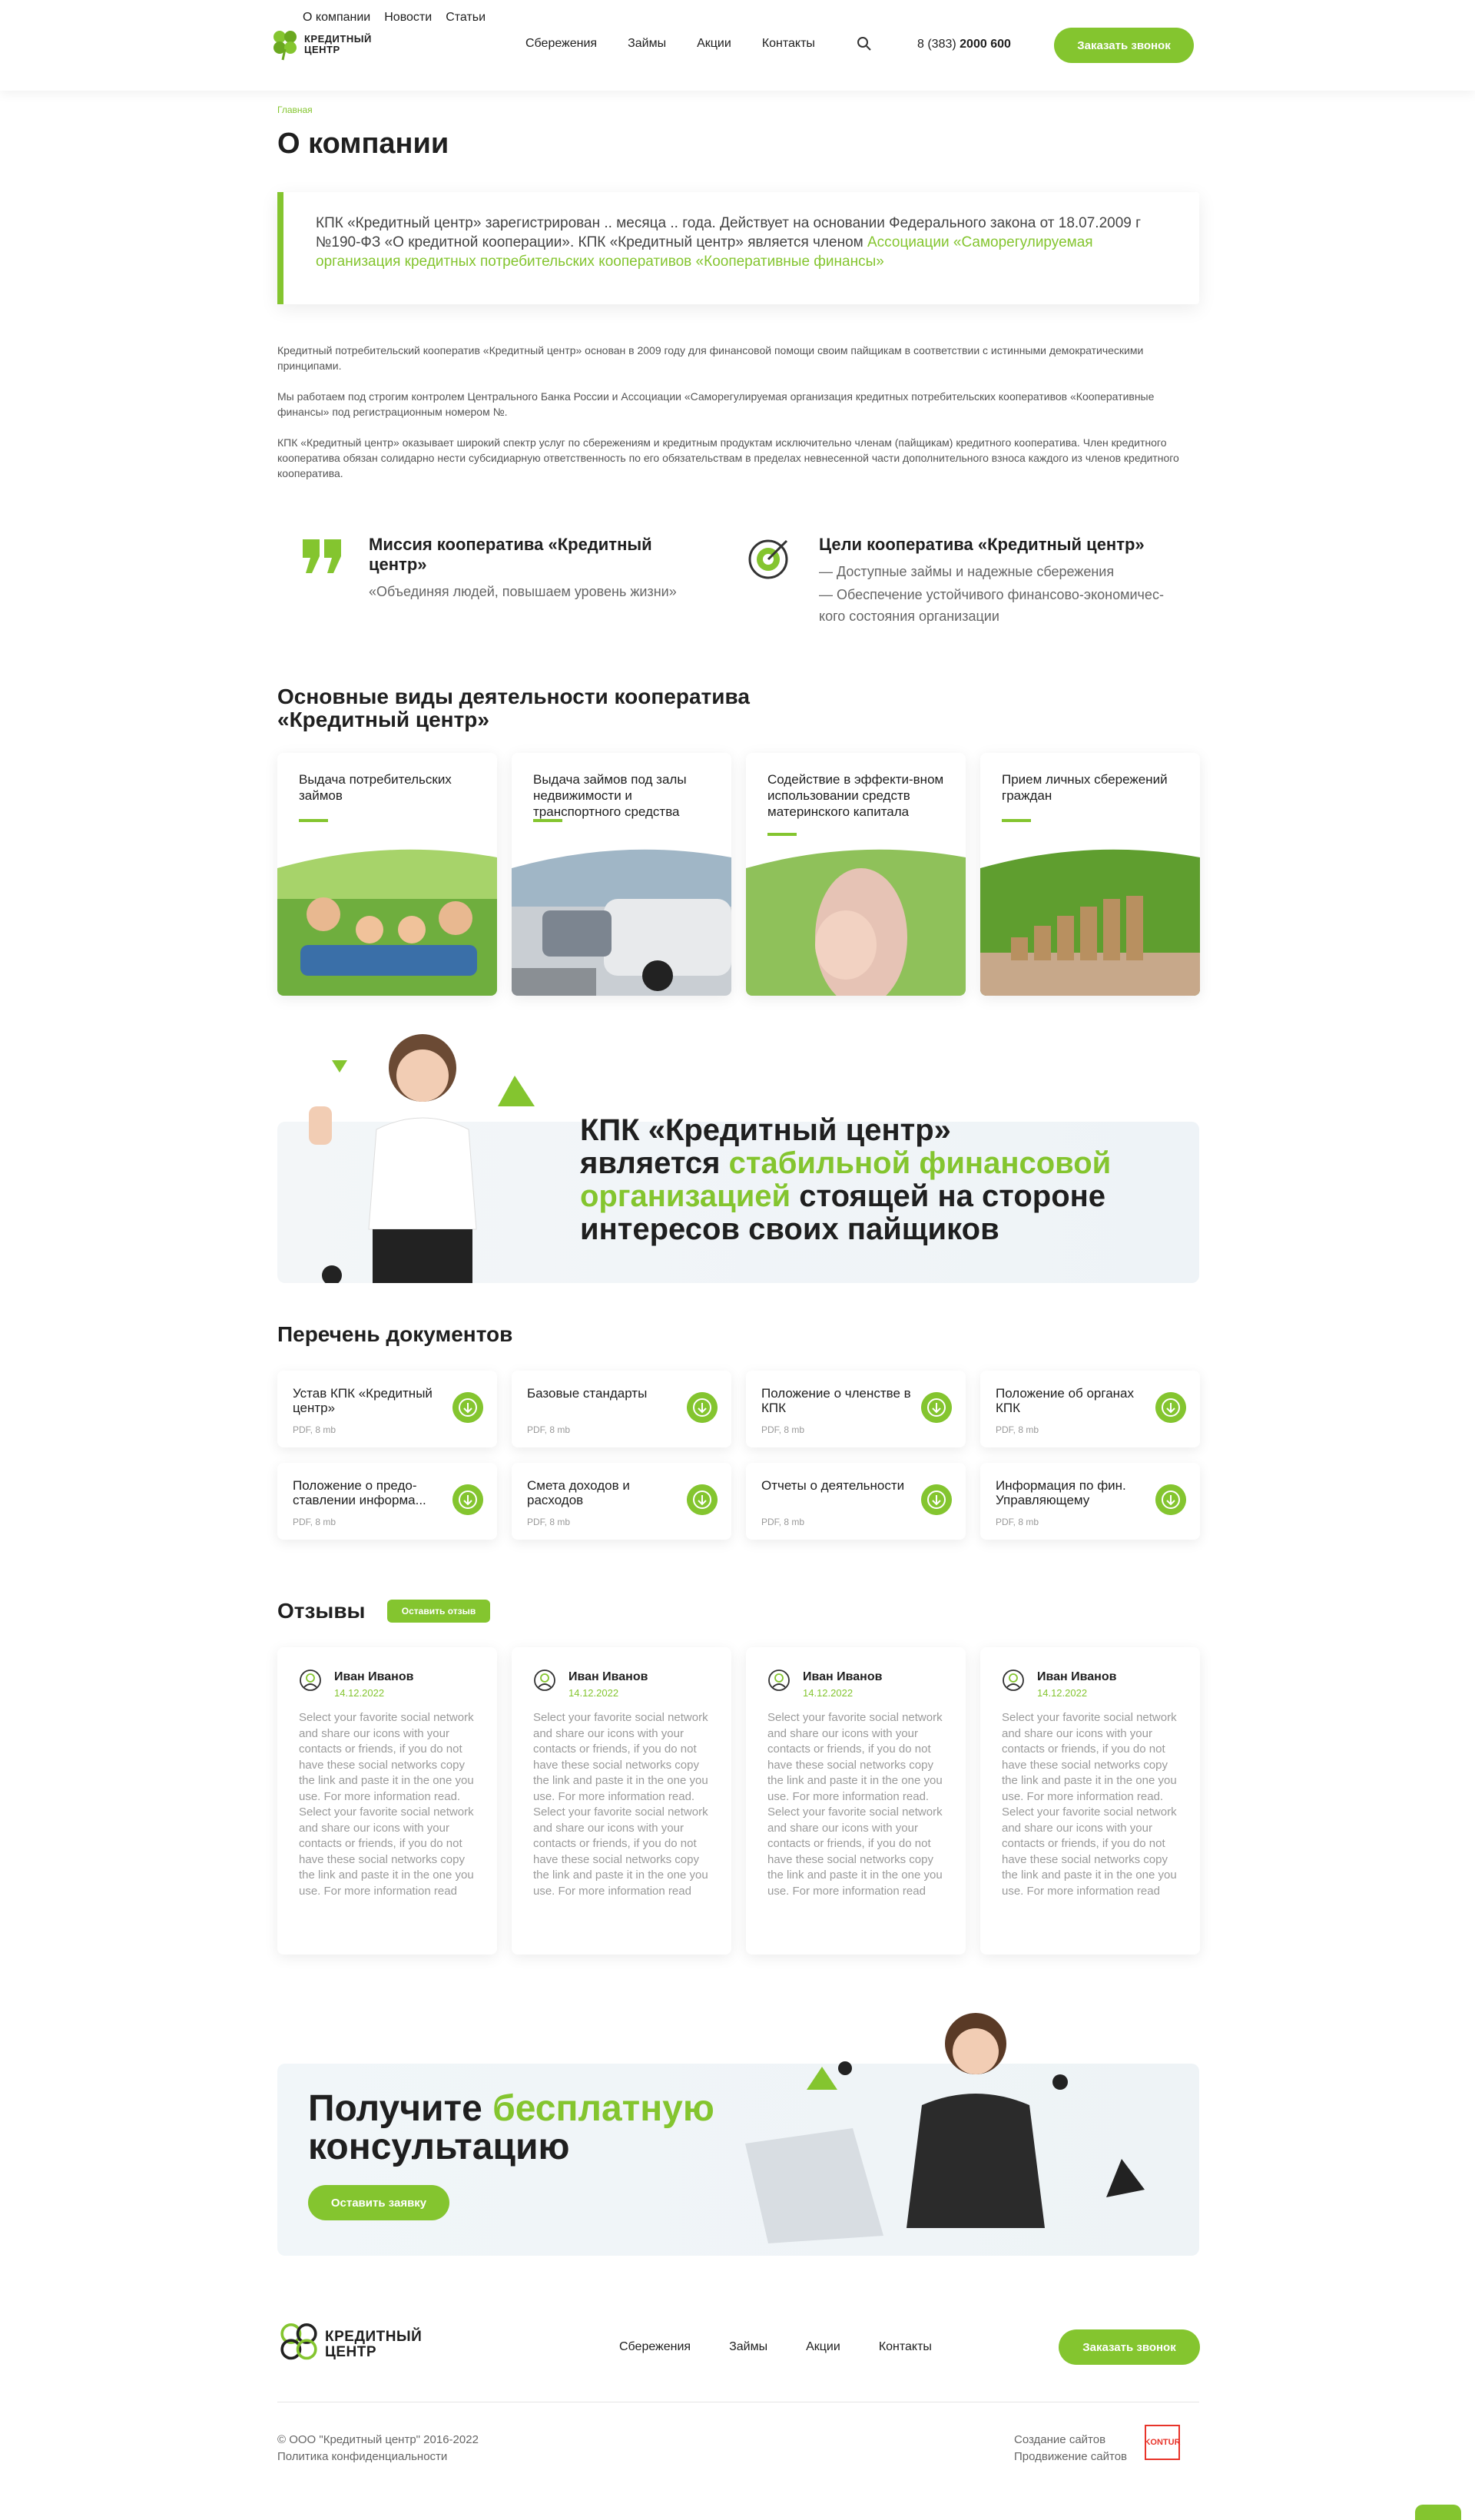 The width and height of the screenshot is (1475, 2520). I want to click on logo-line1: КРЕДИТНЫЙ, so click(338, 39).